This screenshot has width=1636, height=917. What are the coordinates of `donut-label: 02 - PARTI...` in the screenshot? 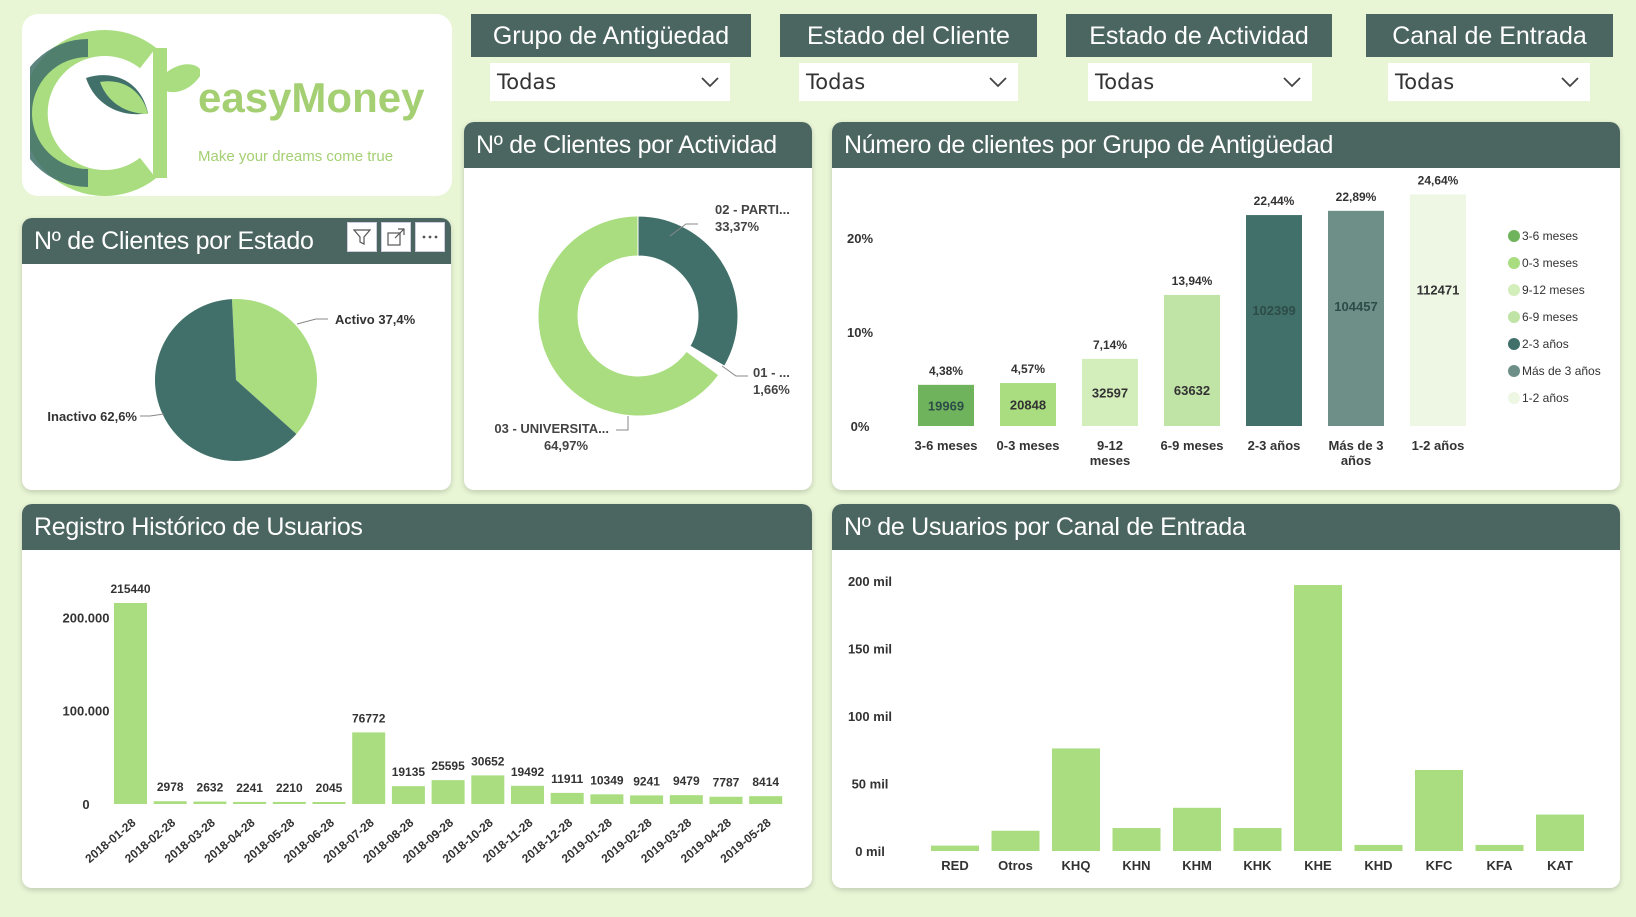 It's located at (752, 209).